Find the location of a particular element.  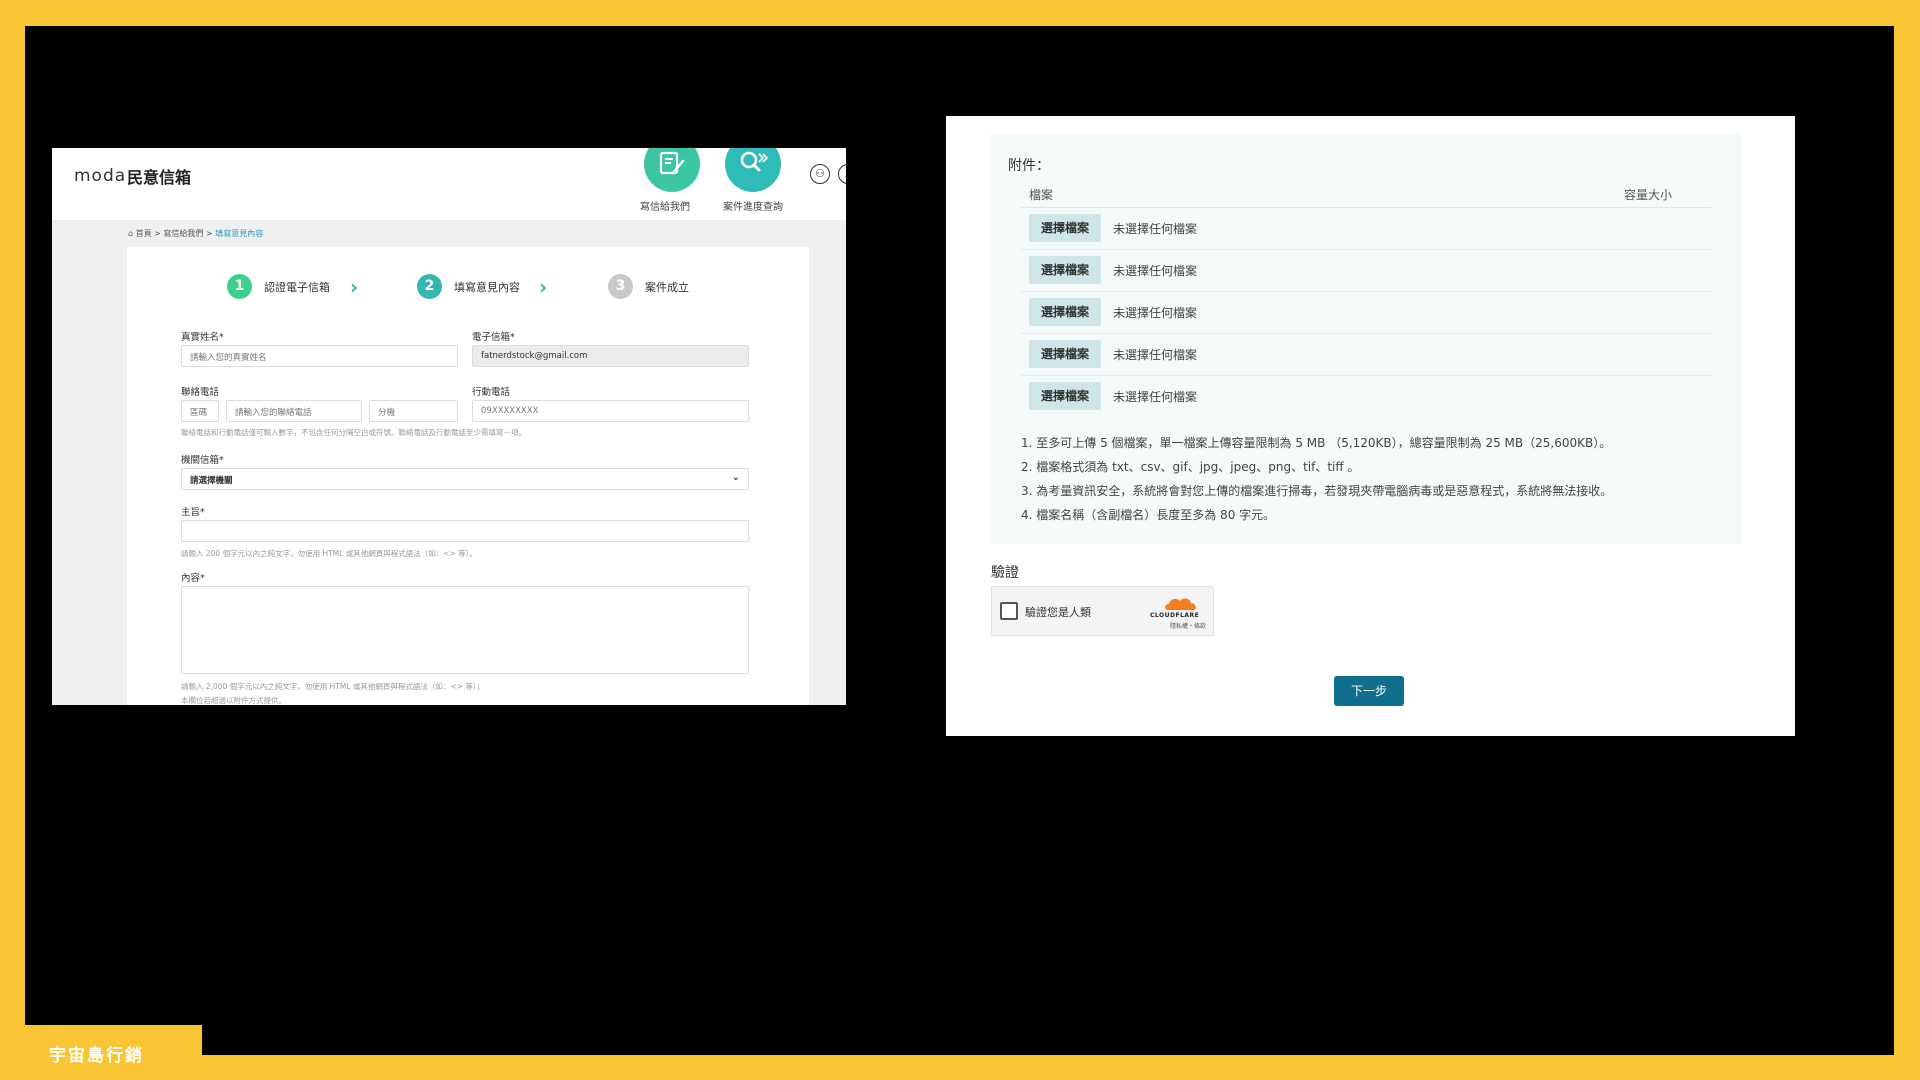

site-title: 民意信箱 is located at coordinates (159, 177).